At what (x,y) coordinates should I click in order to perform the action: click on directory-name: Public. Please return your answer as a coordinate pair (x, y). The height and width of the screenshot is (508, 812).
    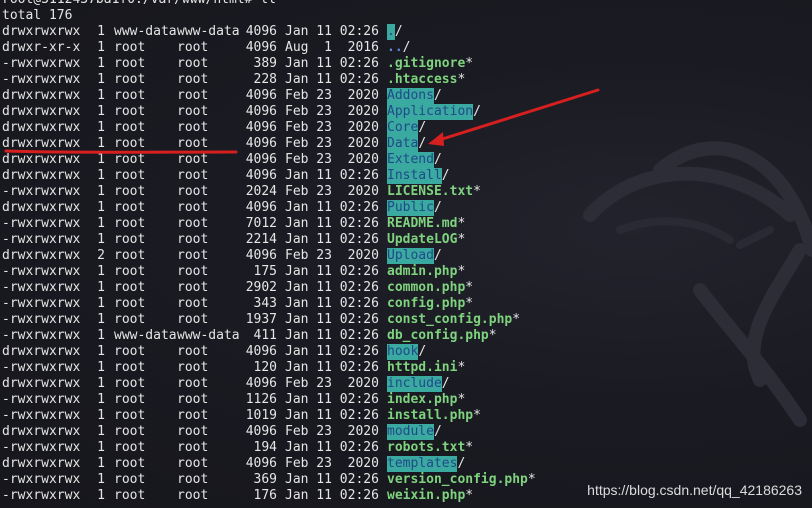
    Looking at the image, I should click on (410, 208).